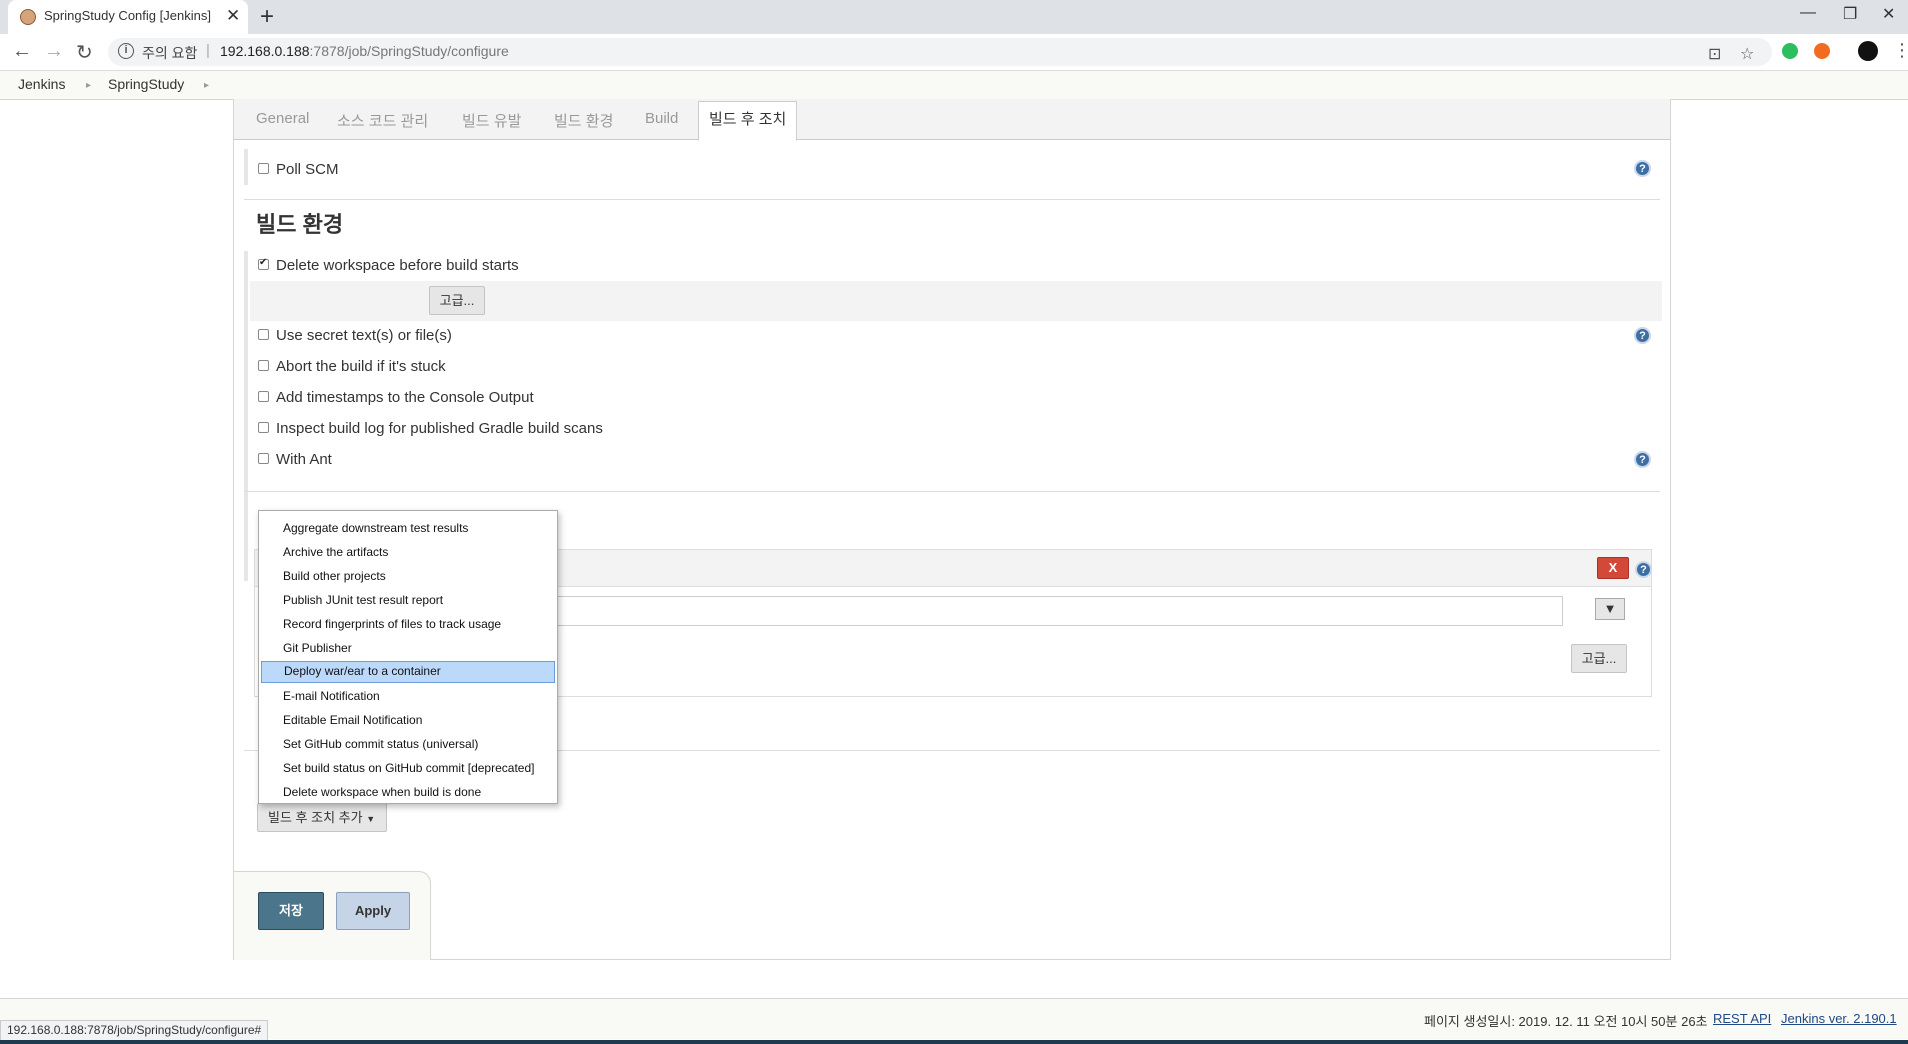  Describe the element at coordinates (282, 118) in the screenshot. I see `tab-general: General` at that location.